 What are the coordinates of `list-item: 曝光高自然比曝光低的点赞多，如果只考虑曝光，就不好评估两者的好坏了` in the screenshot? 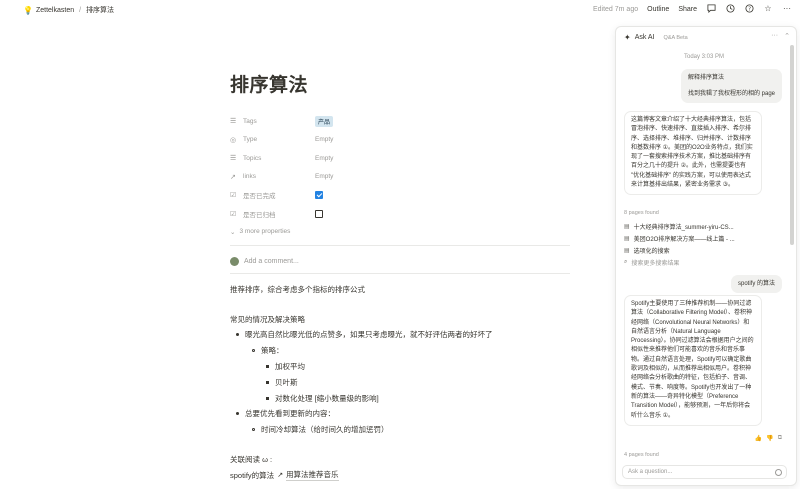 It's located at (364, 334).